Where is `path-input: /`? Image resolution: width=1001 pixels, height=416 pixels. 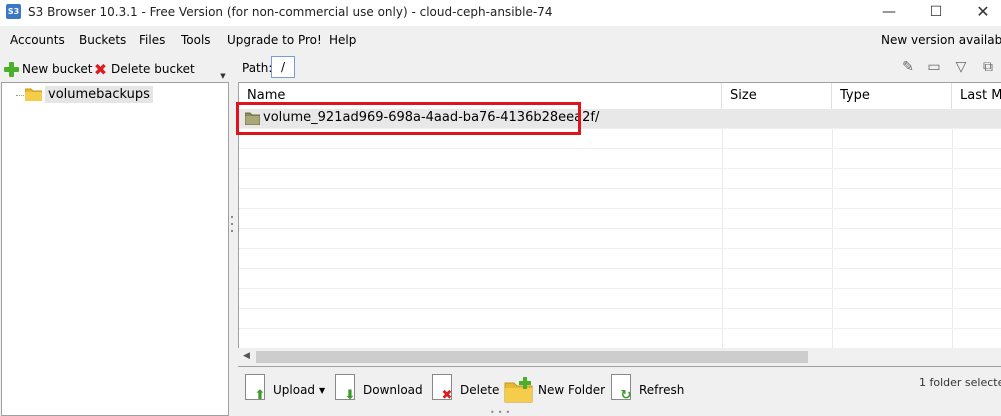 path-input: / is located at coordinates (283, 67).